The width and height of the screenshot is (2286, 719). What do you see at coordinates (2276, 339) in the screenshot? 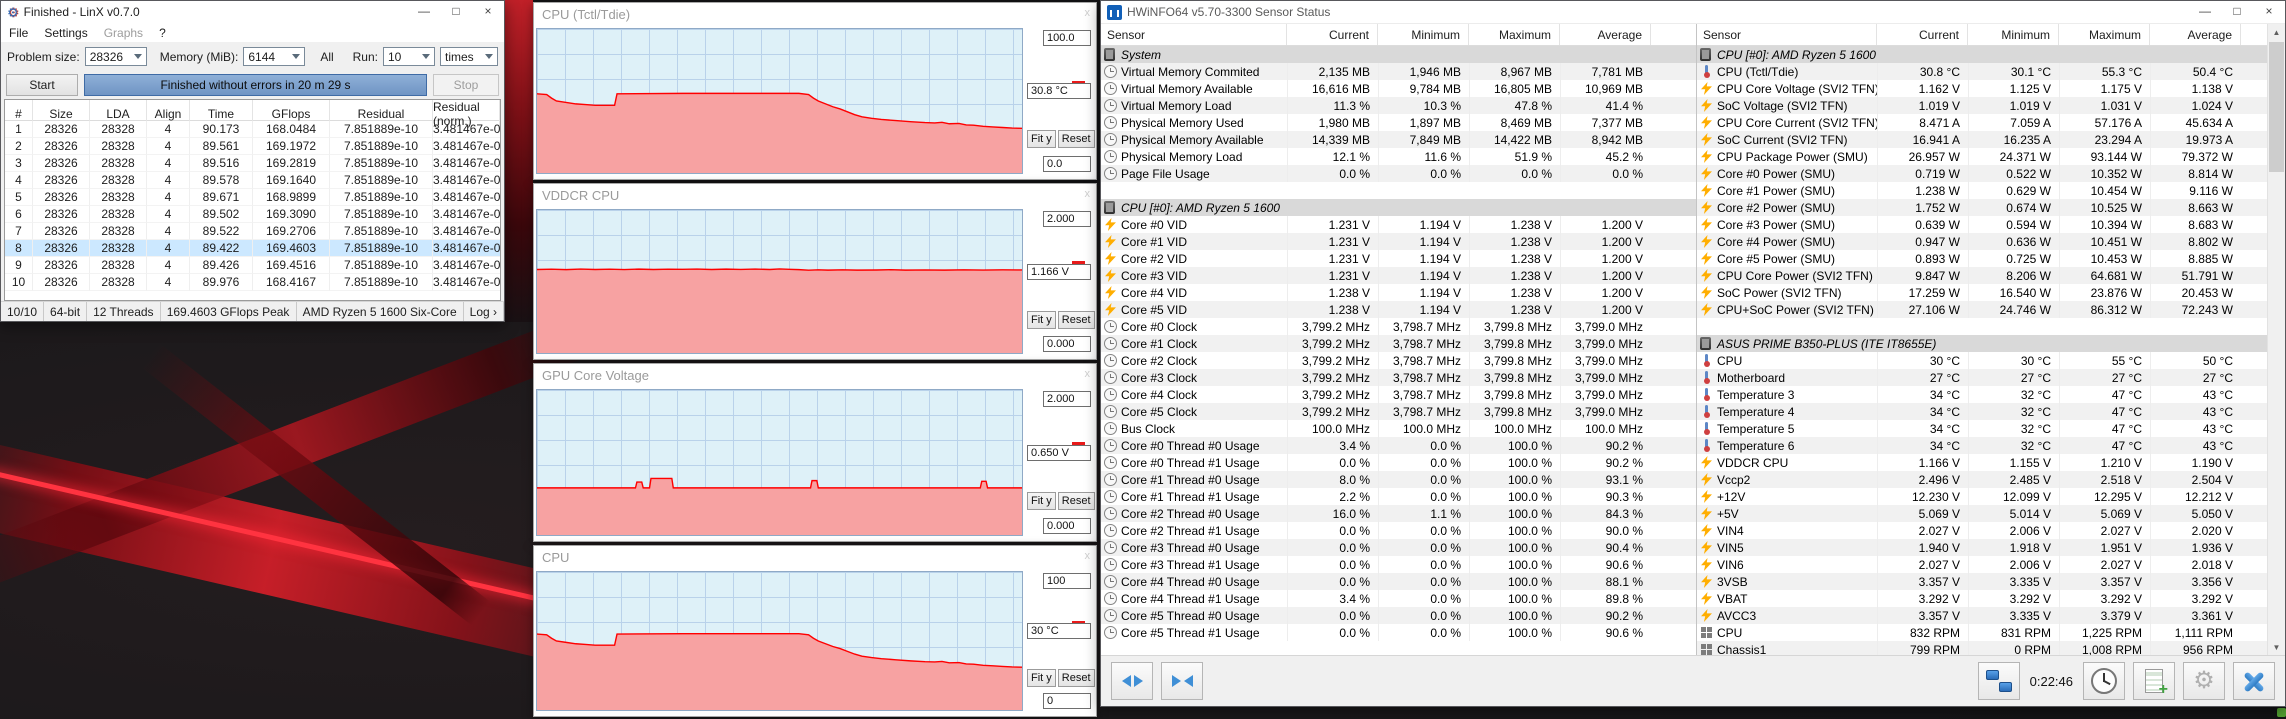
I see `vertical-scrollbar: ▲ ▼` at bounding box center [2276, 339].